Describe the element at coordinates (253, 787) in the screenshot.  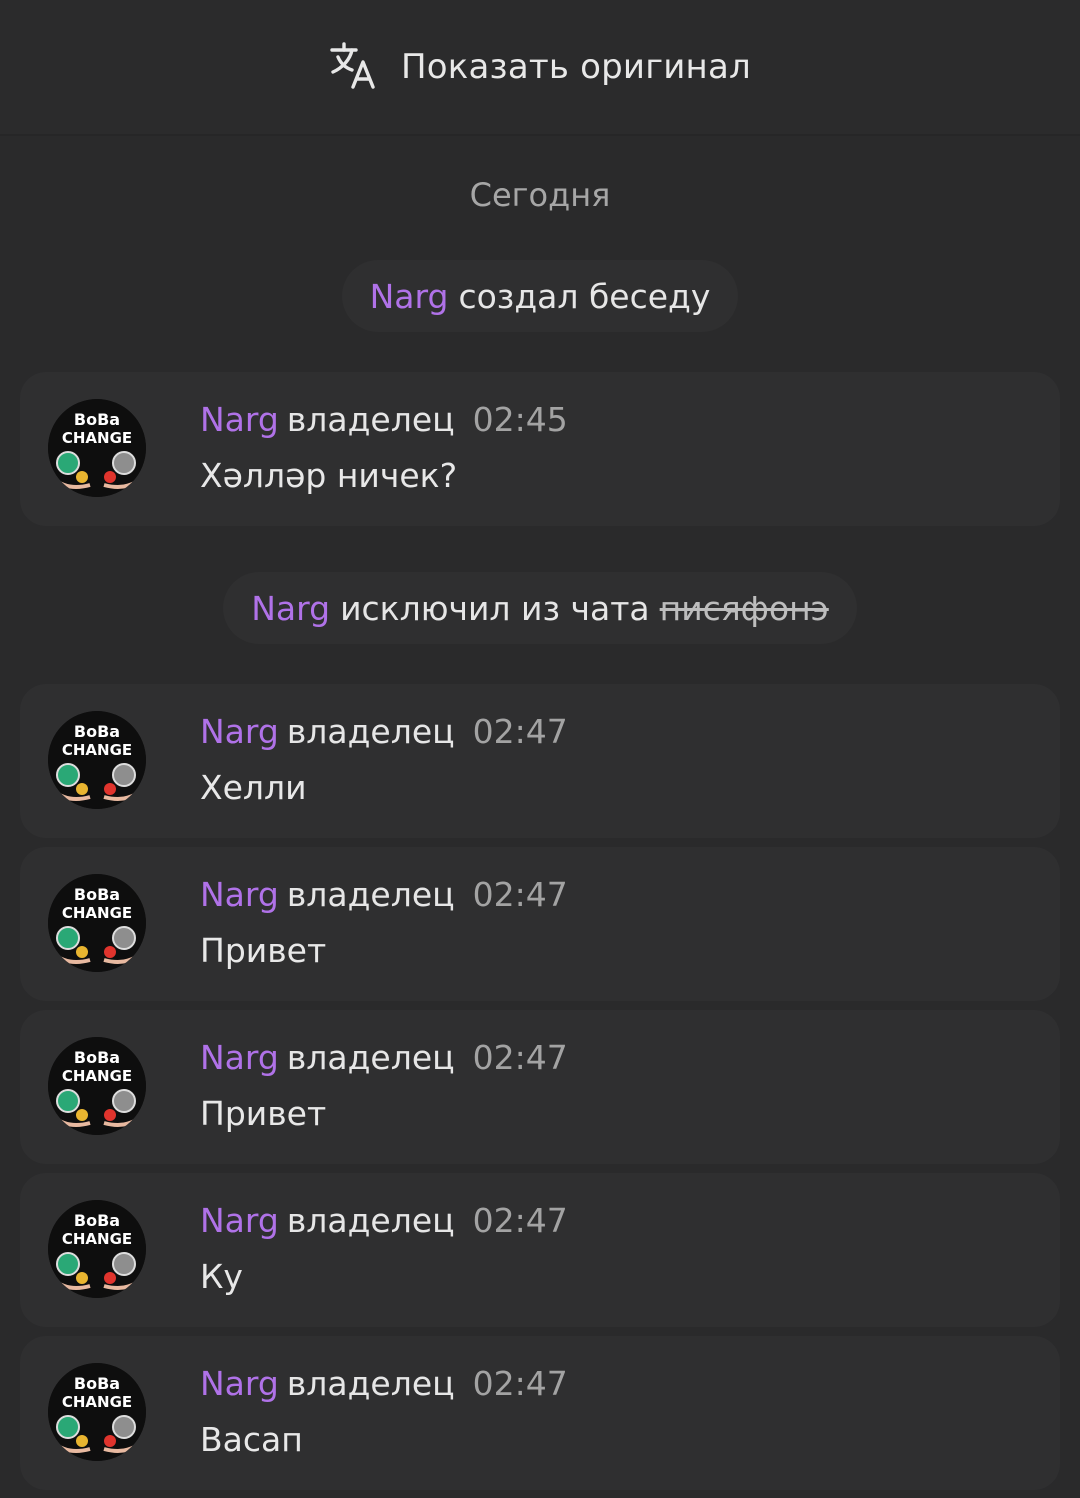
I see `message-text: Хелли` at that location.